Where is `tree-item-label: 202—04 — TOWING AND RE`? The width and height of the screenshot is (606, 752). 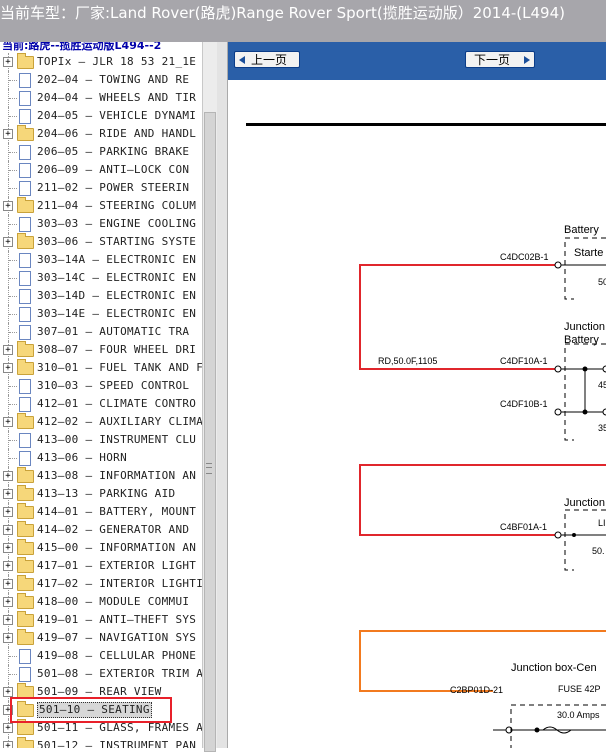 tree-item-label: 202—04 — TOWING AND RE is located at coordinates (113, 79).